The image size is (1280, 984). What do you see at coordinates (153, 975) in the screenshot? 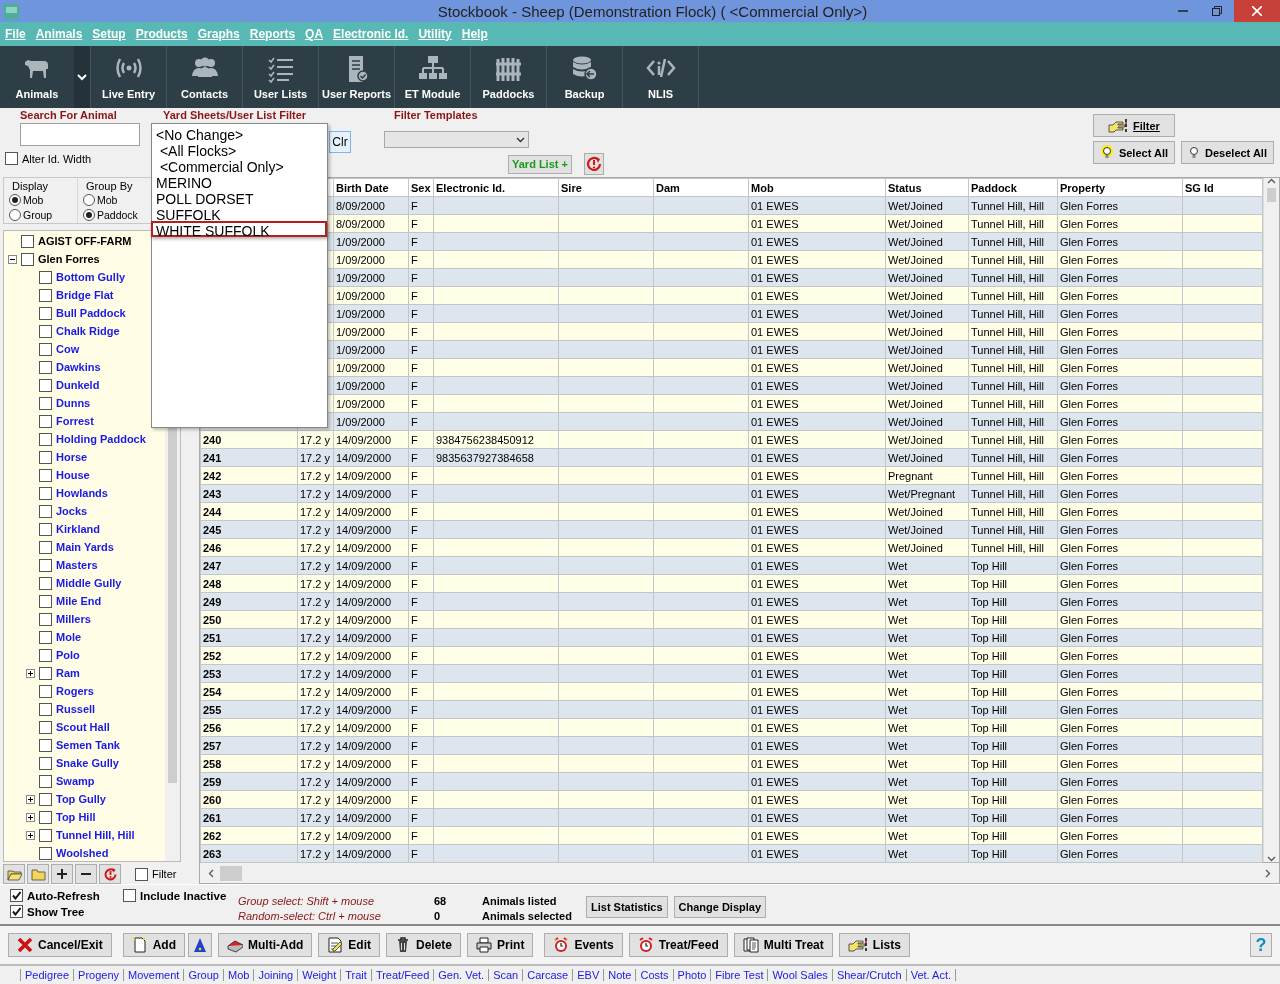
I see `tab-link: Movement` at bounding box center [153, 975].